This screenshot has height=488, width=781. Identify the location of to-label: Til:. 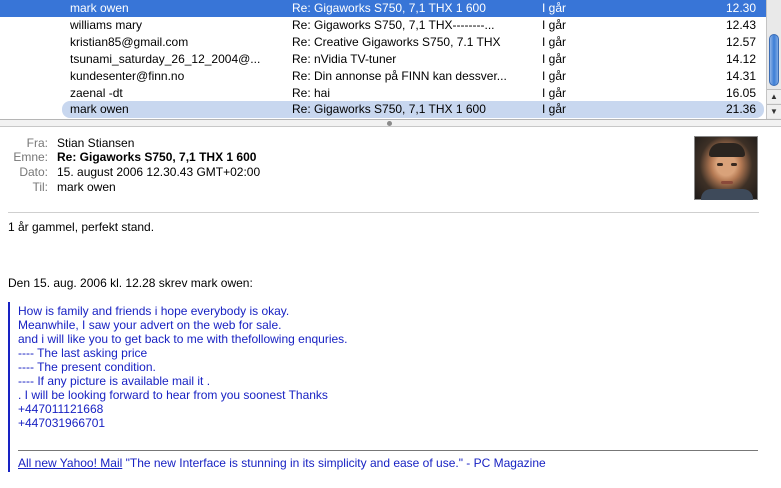
(40, 187).